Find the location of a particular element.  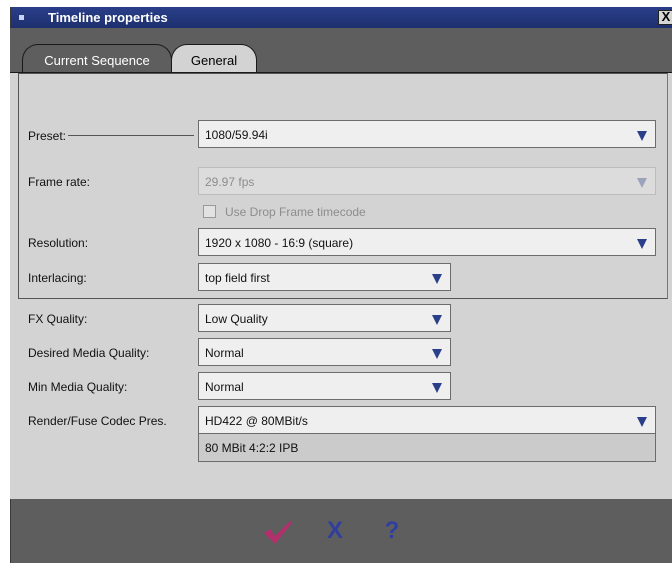

render-codec-label: Render/Fuse Codec Pres. is located at coordinates (97, 421).